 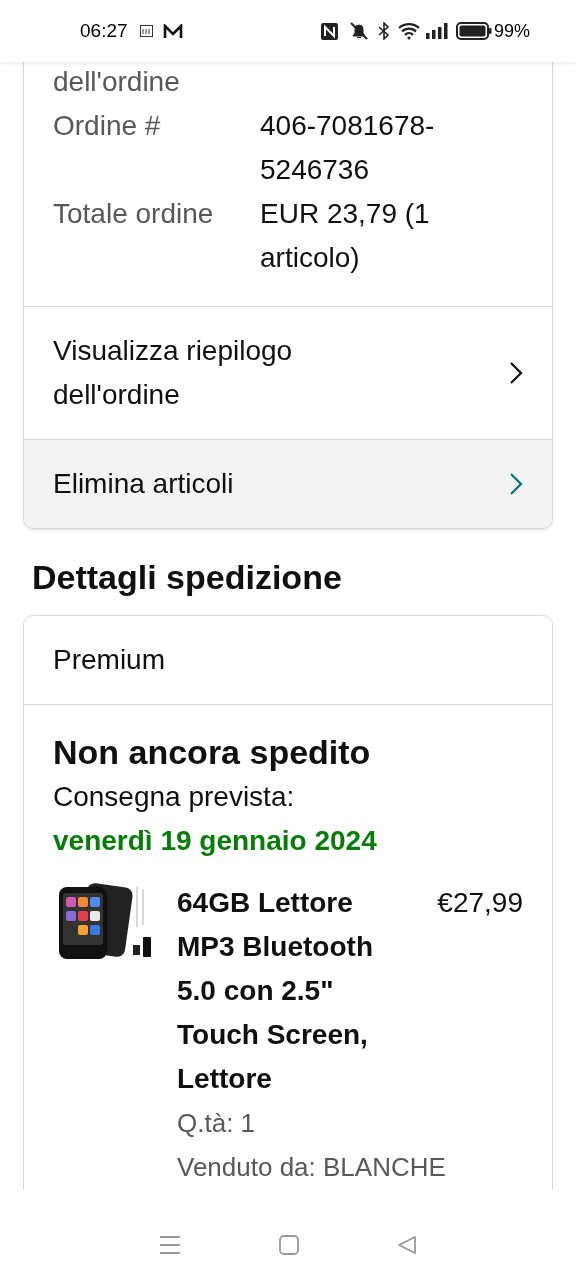 I want to click on delivery-date: venerdì 19 gennaio 2024, so click(x=215, y=841).